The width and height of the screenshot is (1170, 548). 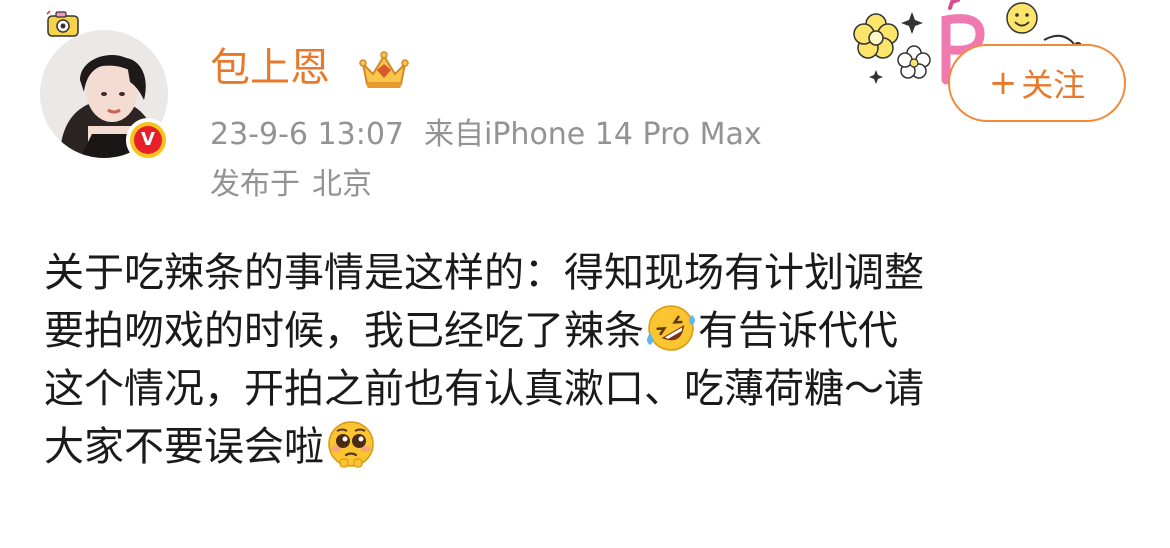 I want to click on location-prefix: 发布于, so click(x=255, y=184).